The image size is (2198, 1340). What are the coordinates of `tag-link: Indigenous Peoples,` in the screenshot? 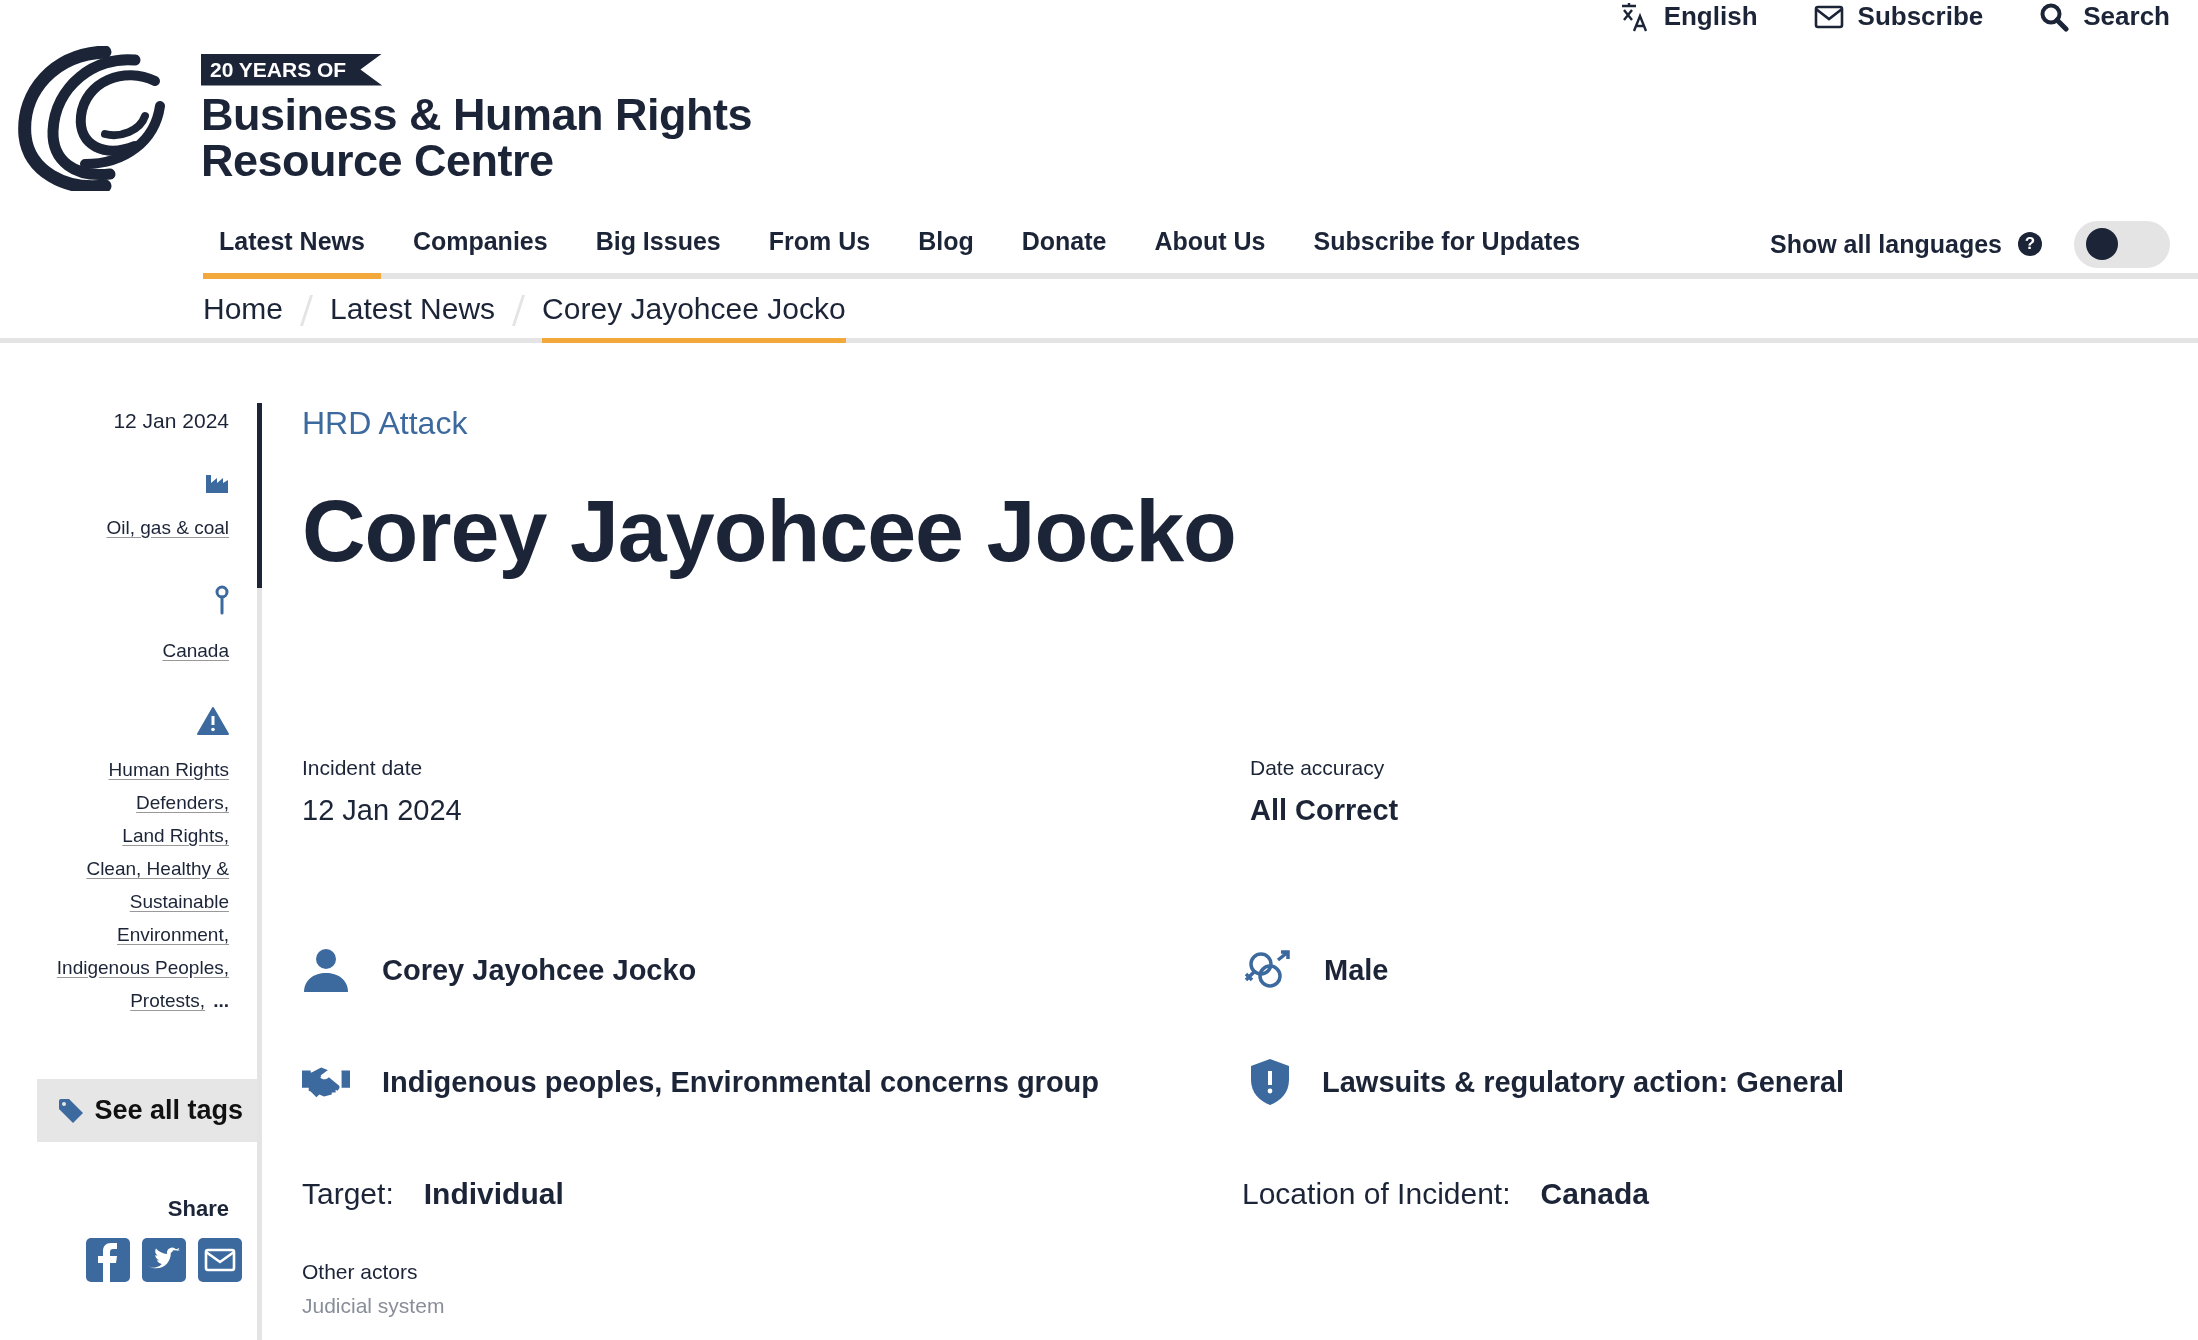 It's located at (142, 967).